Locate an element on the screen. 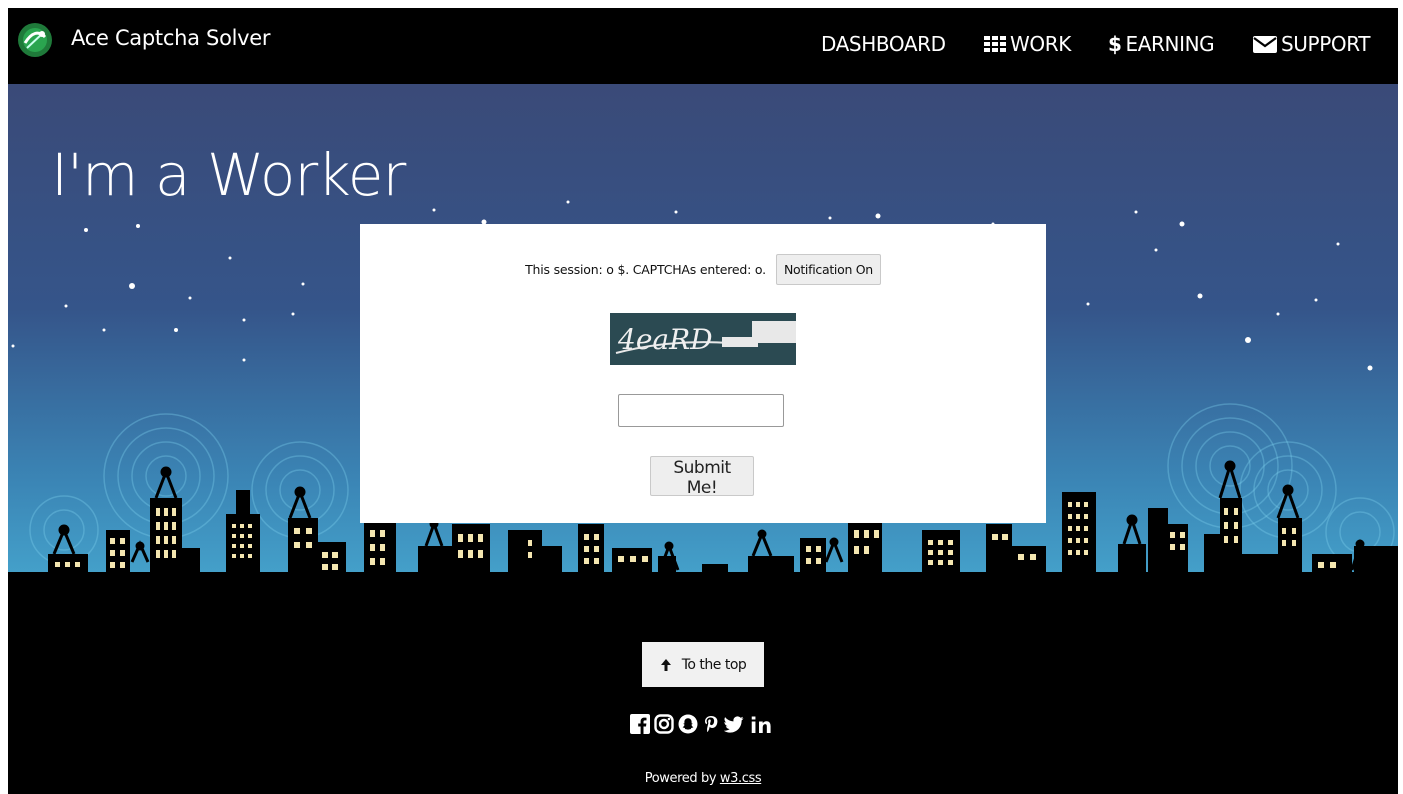 The width and height of the screenshot is (1403, 794). nav-work-label: WORK is located at coordinates (1040, 44).